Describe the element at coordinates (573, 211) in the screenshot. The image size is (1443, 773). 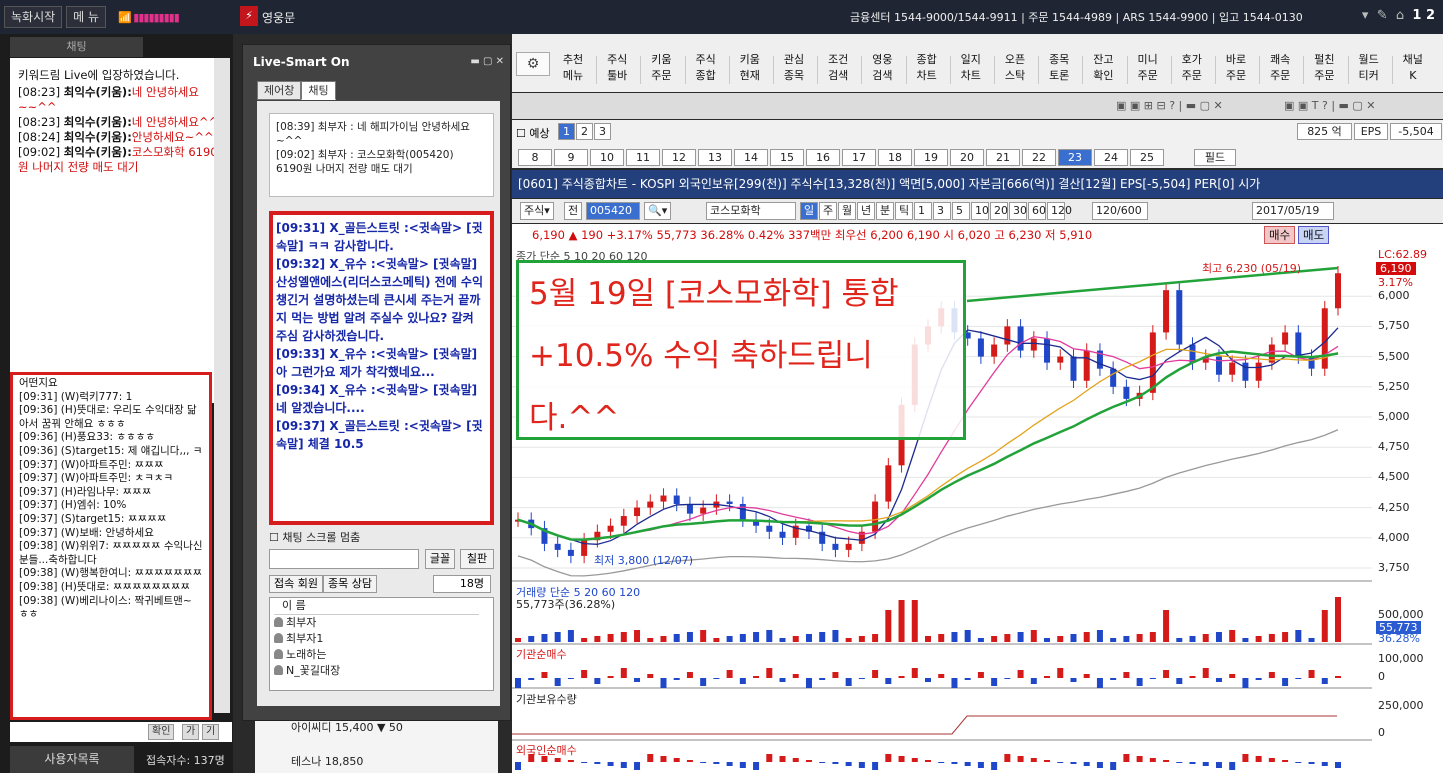
I see `all-select: 전` at that location.